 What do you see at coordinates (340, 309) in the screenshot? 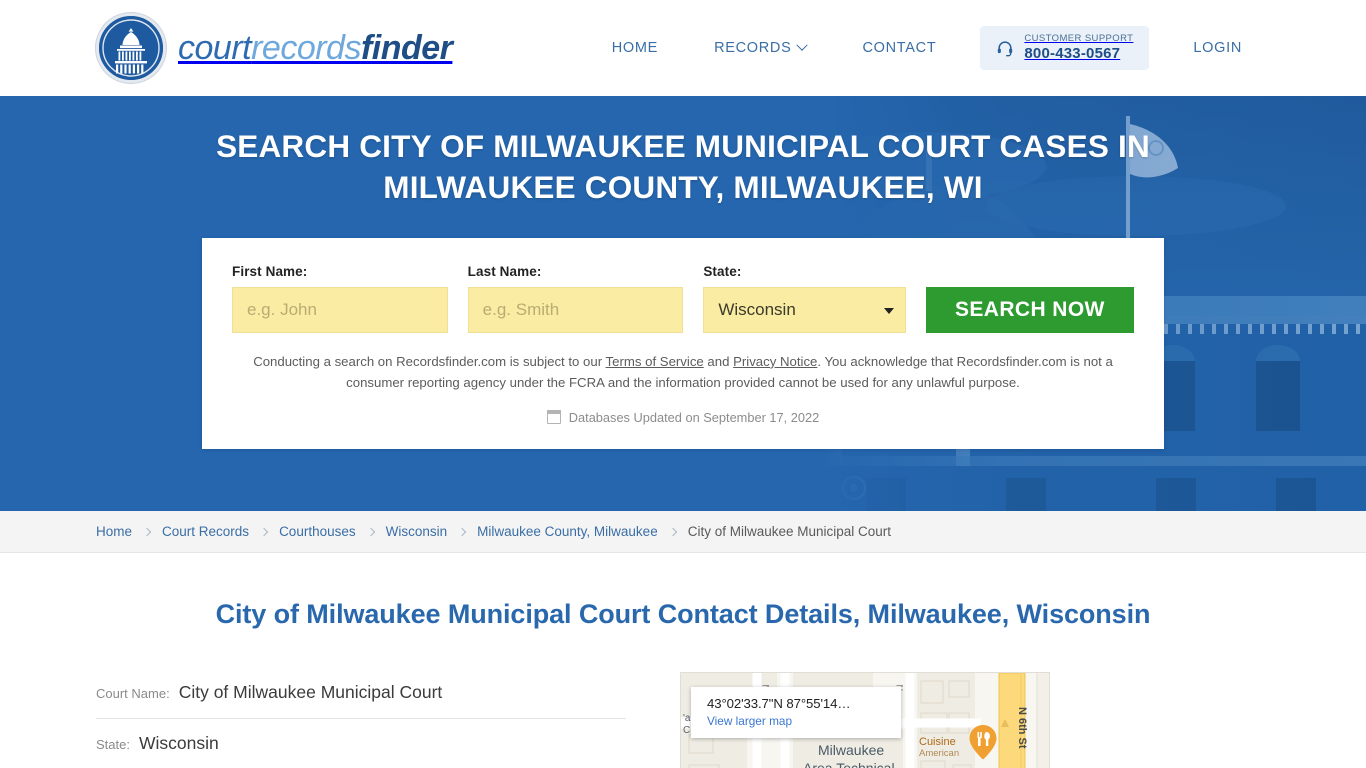
I see `search-first-name-input` at bounding box center [340, 309].